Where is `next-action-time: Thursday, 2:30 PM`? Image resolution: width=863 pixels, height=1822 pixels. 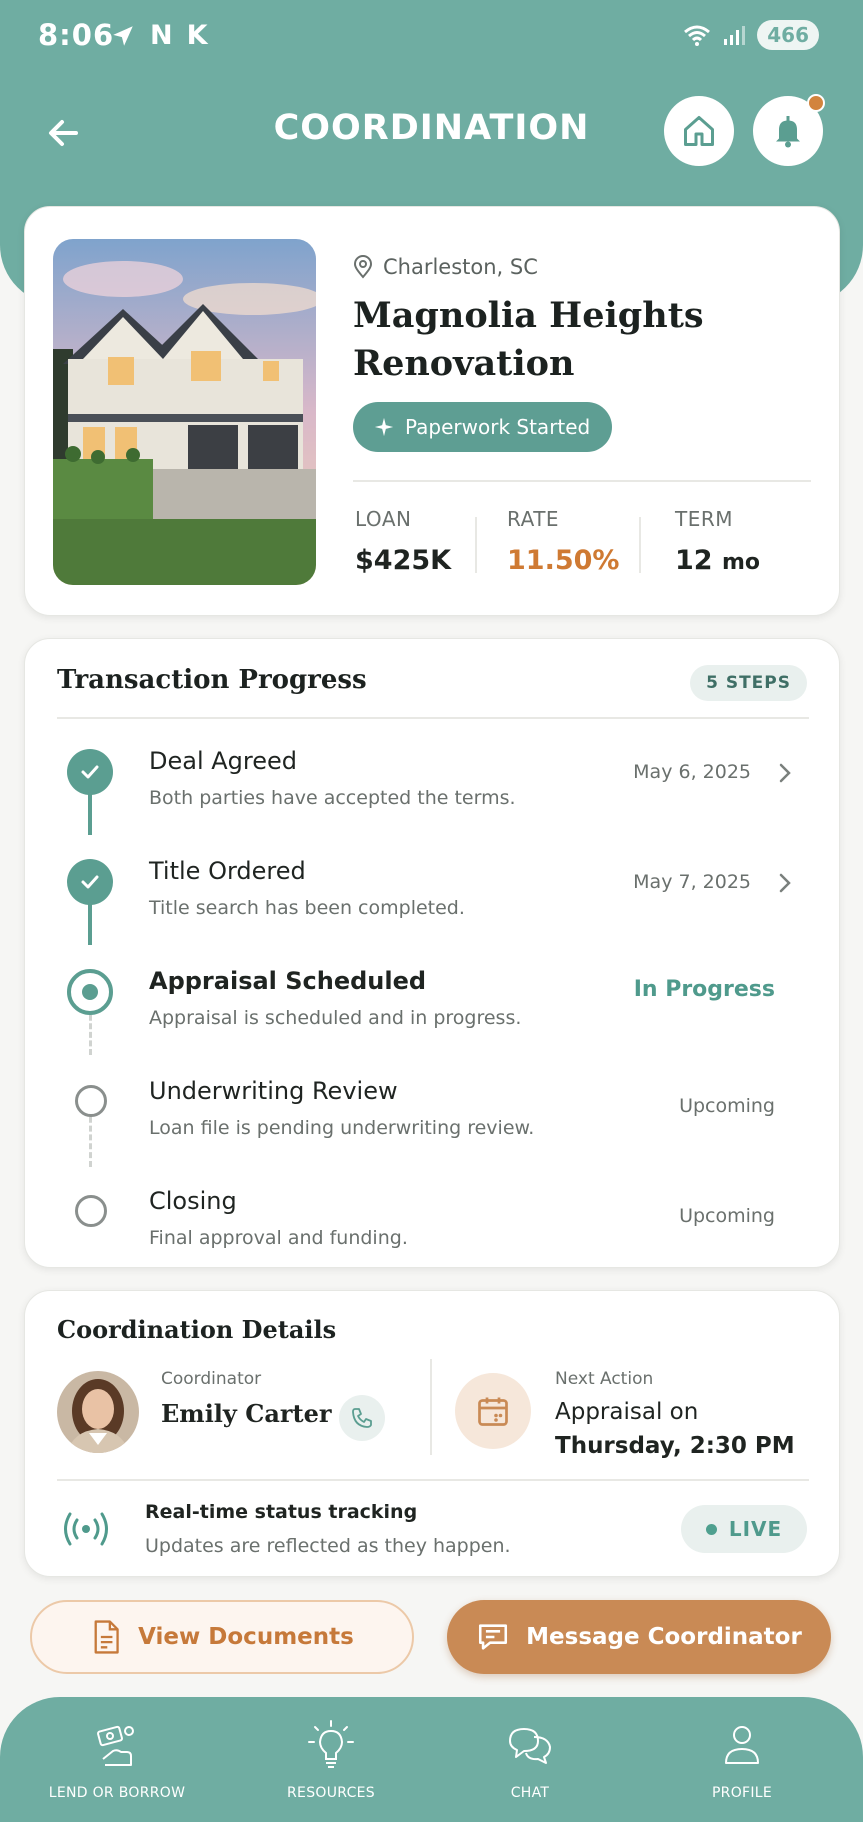 next-action-time: Thursday, 2:30 PM is located at coordinates (675, 1446).